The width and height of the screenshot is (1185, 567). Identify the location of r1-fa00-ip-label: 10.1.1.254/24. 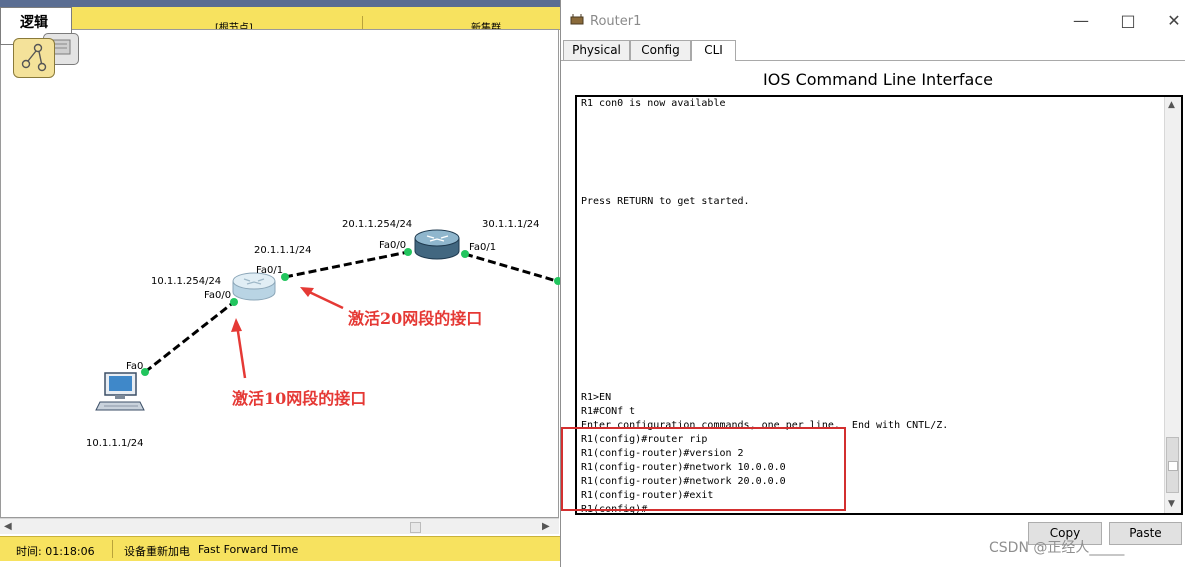
(186, 281).